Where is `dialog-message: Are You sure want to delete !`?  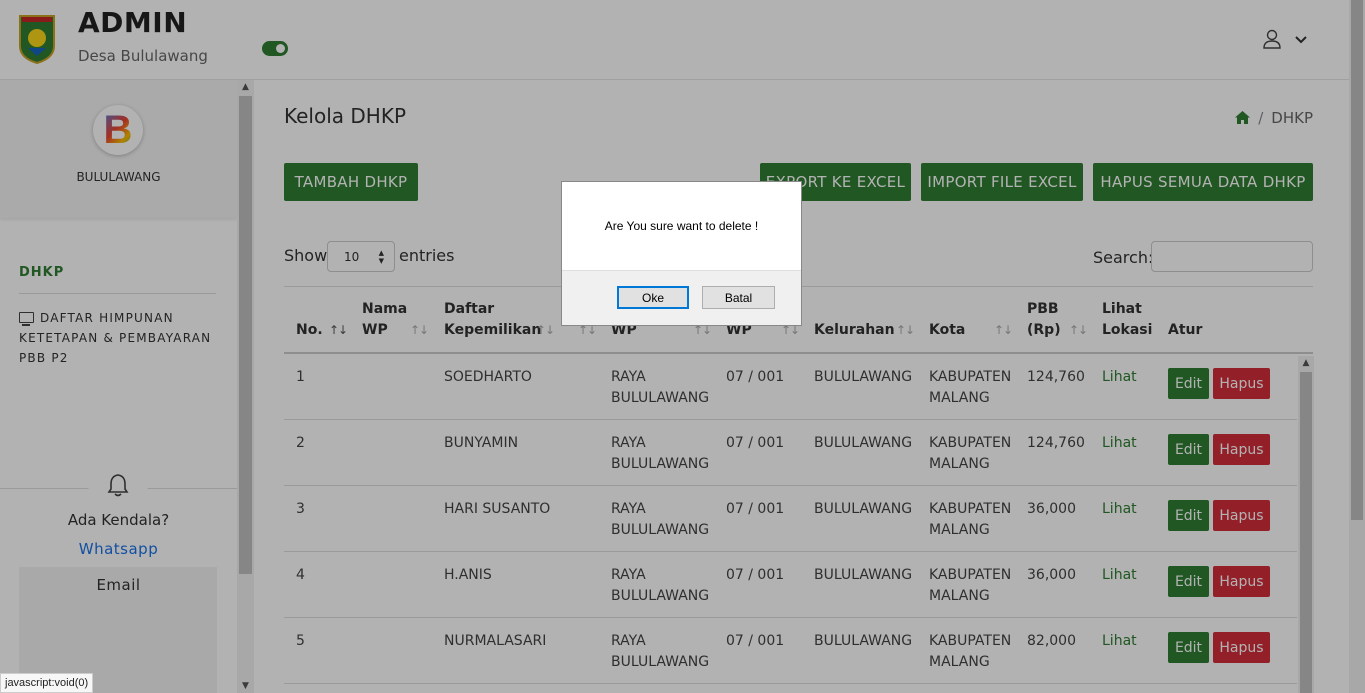
dialog-message: Are You sure want to delete ! is located at coordinates (681, 226).